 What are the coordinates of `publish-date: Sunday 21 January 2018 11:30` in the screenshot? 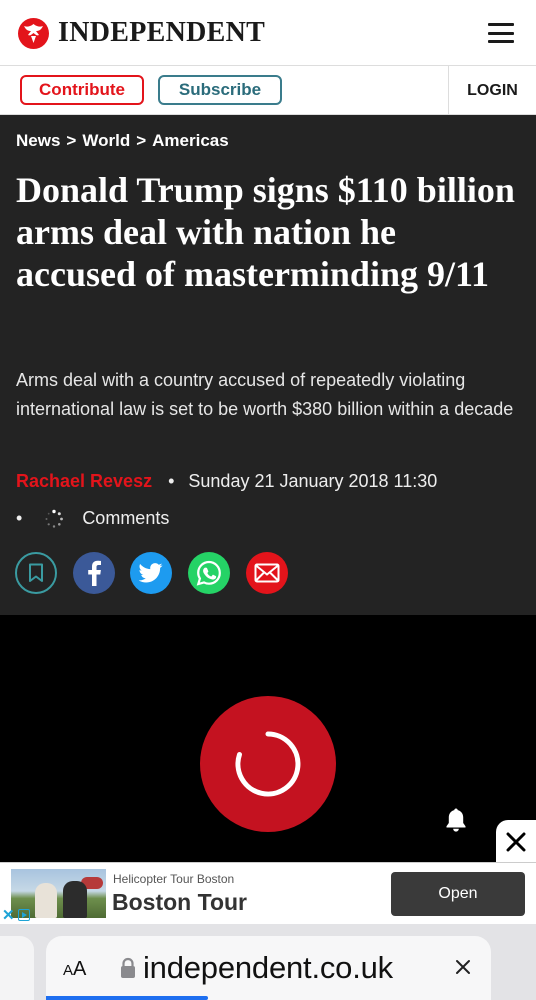 It's located at (313, 481).